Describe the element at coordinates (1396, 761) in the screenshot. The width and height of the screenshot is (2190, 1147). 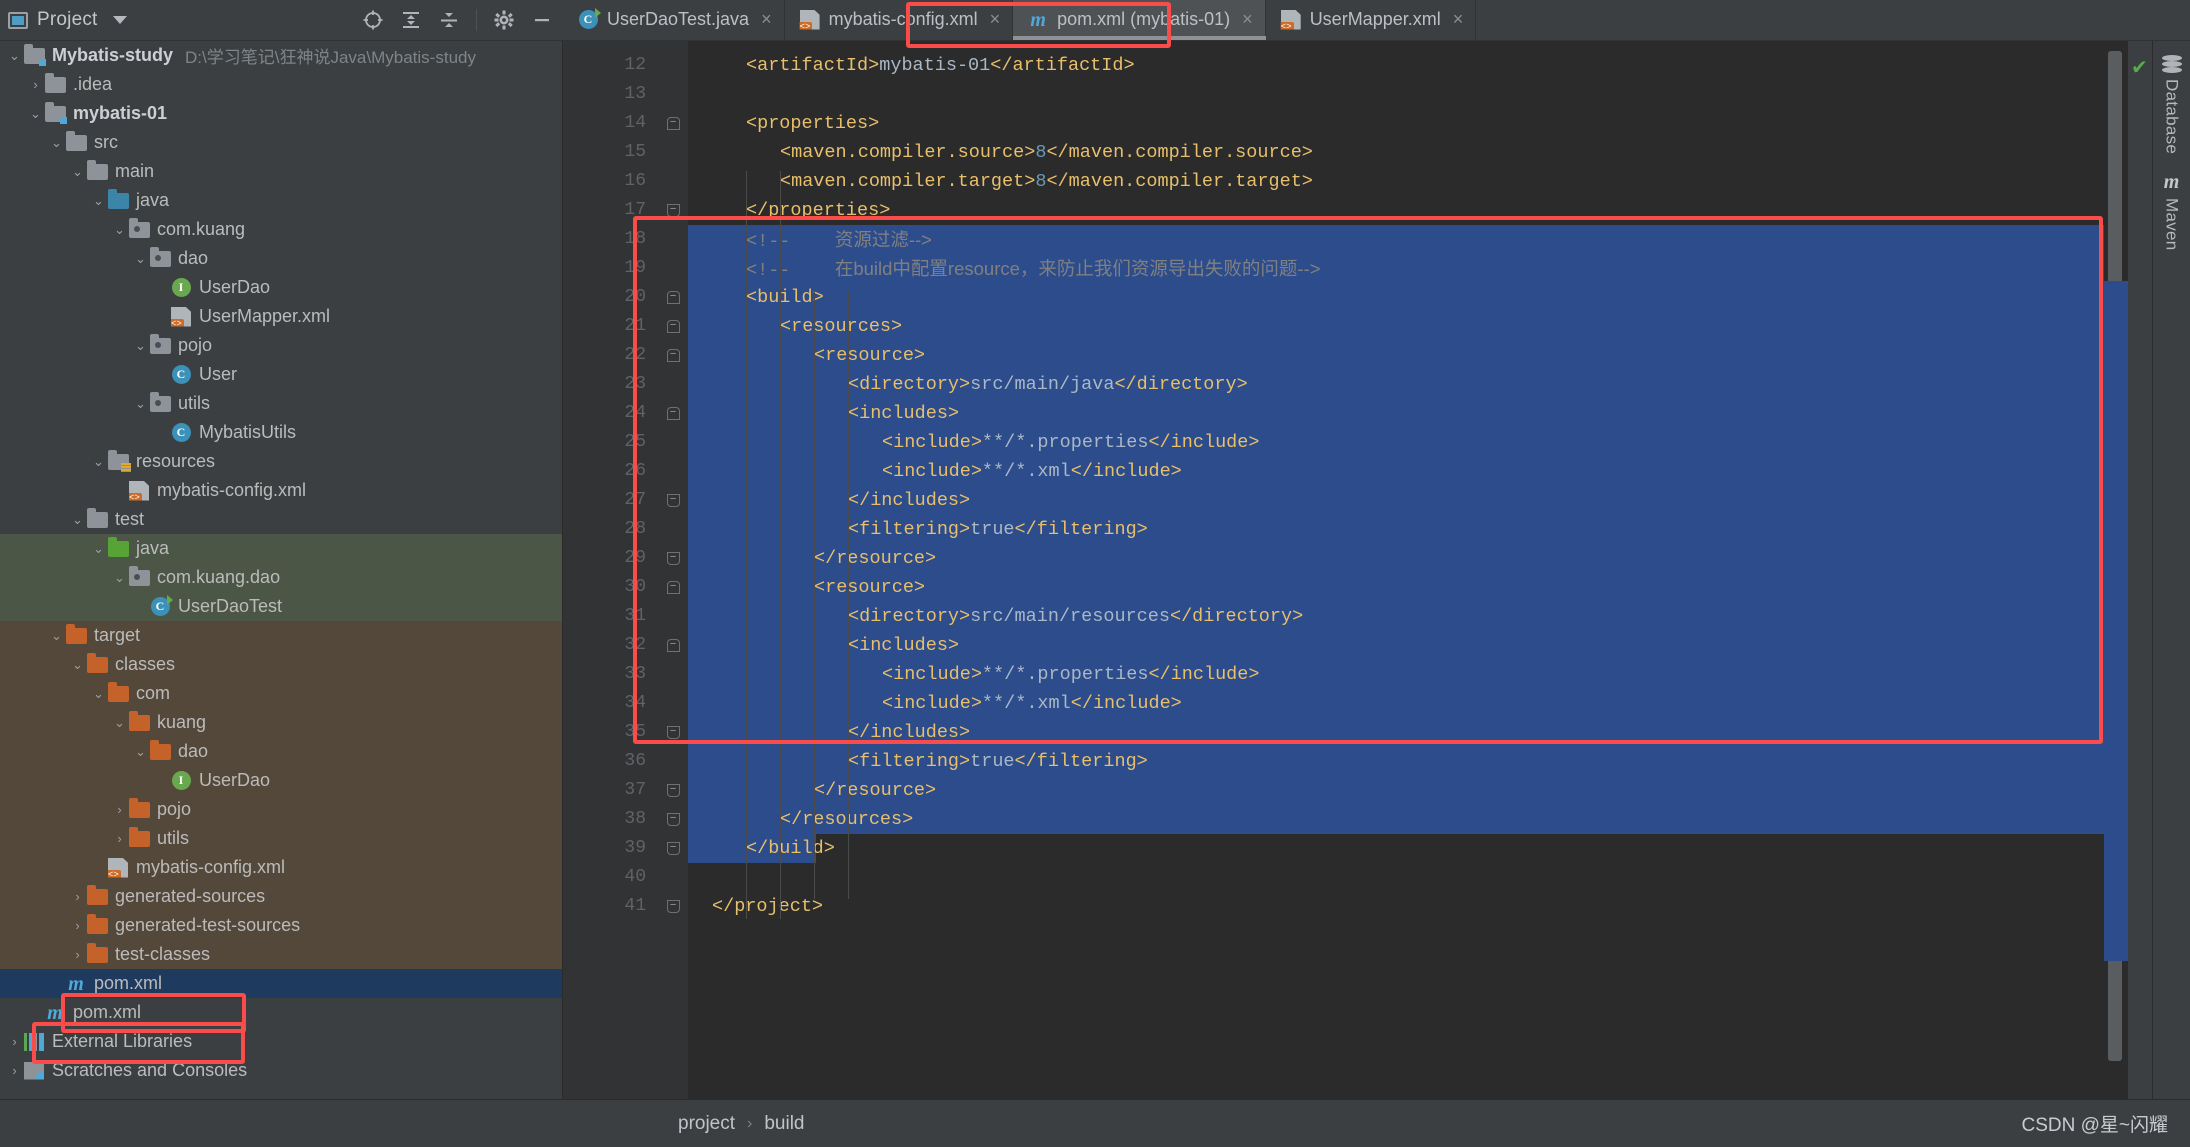
I see `code-line-36: <filtering>true</filtering>` at that location.